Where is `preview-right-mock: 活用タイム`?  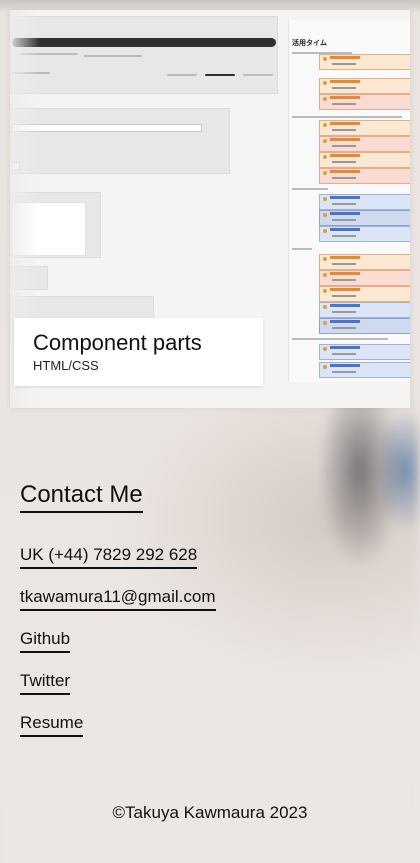
preview-right-mock: 活用タイム is located at coordinates (349, 201).